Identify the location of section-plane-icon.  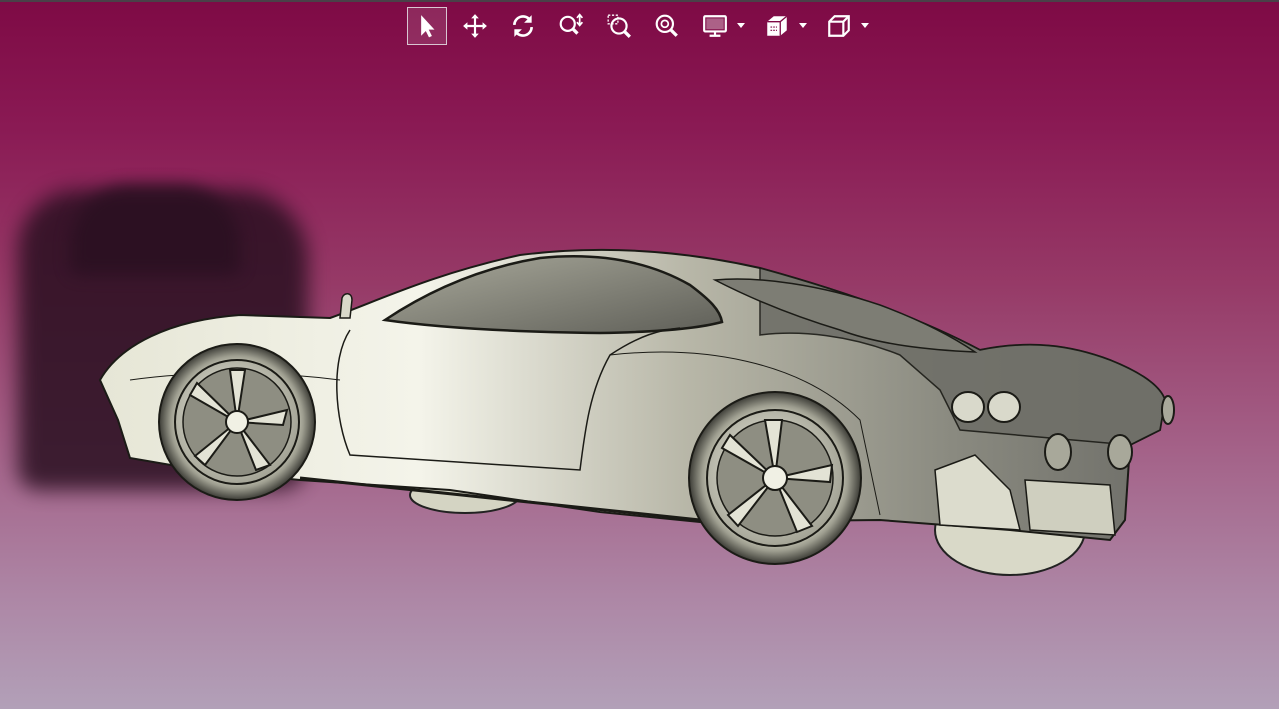
(777, 25).